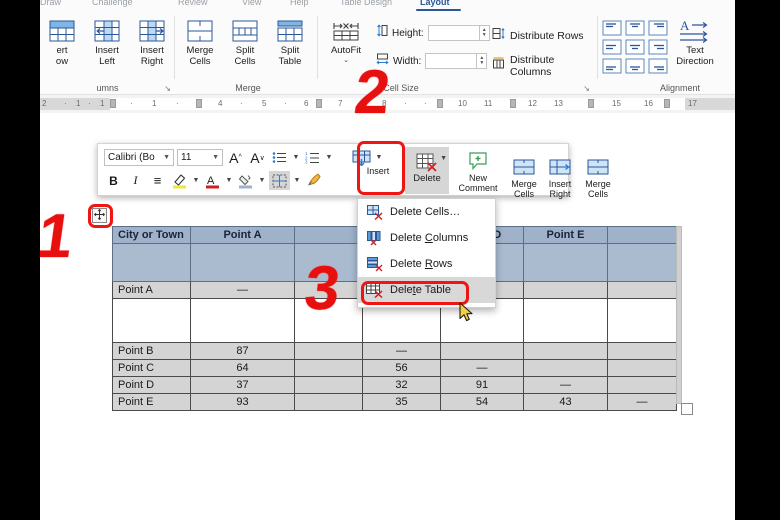  Describe the element at coordinates (151, 290) in the screenshot. I see `table-cell: Point A` at that location.